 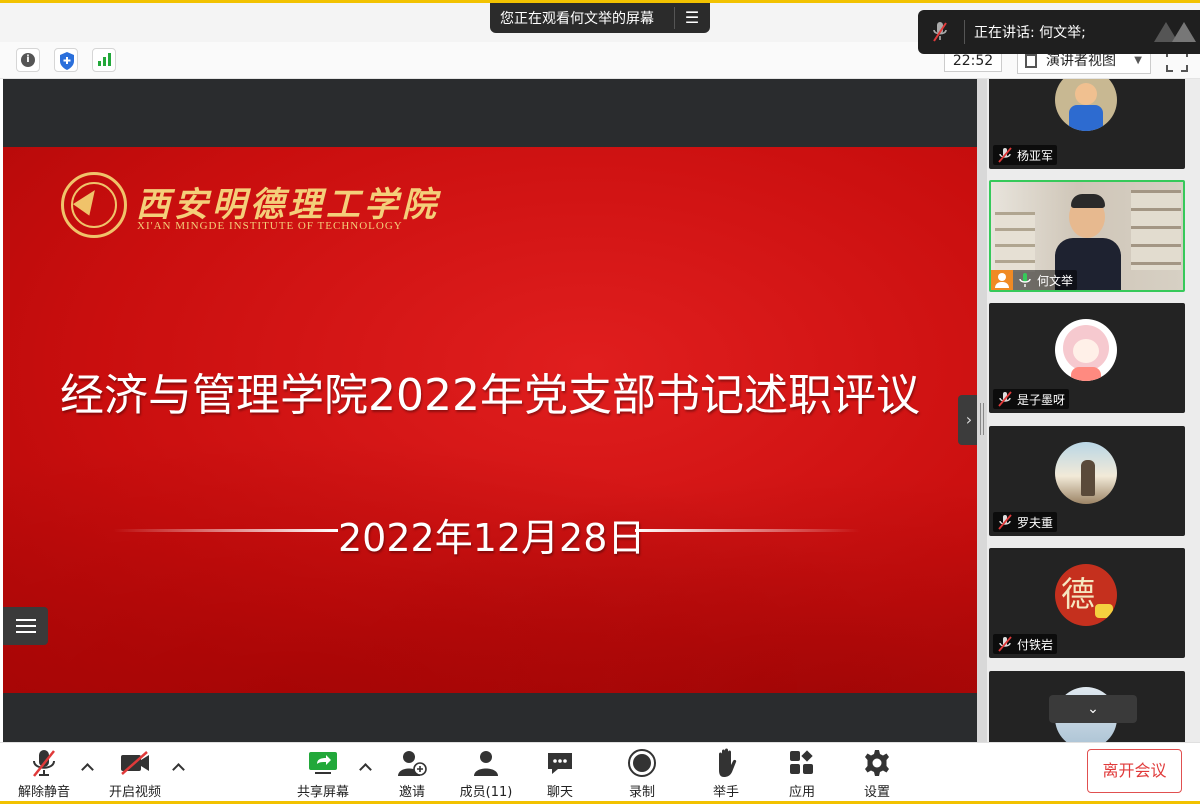 What do you see at coordinates (1041, 399) in the screenshot?
I see `participant-name: 是子墨呀` at bounding box center [1041, 399].